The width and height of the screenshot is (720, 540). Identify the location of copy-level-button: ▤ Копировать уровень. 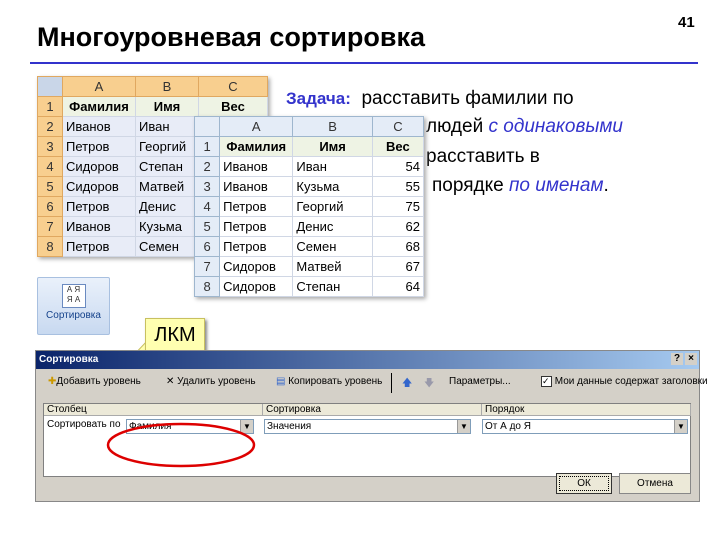
(329, 381).